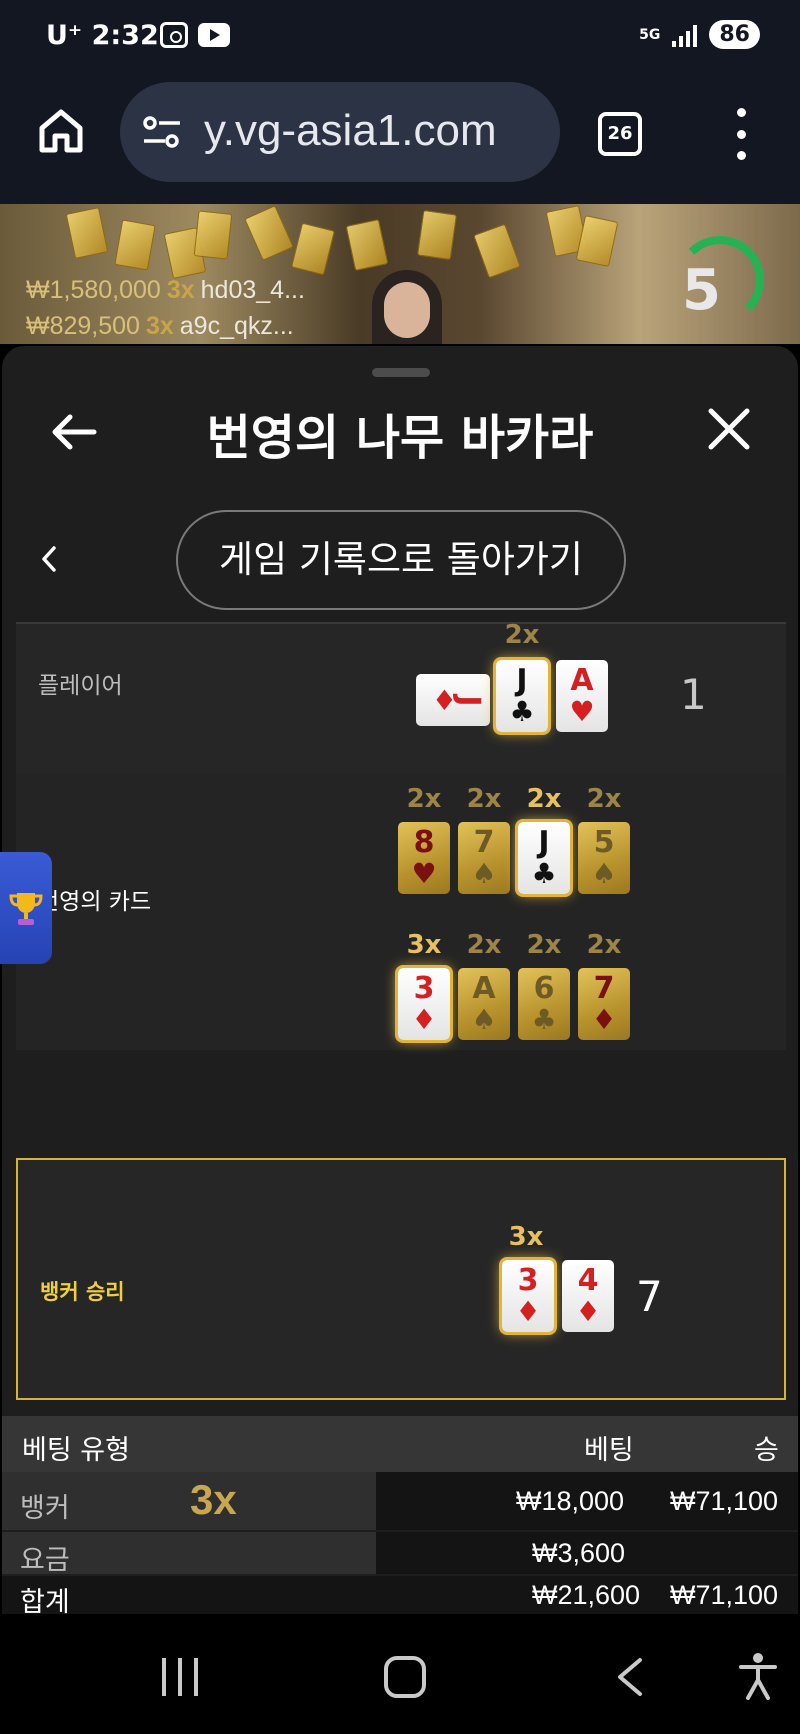 The height and width of the screenshot is (1734, 800). I want to click on browser-toolbar: y.vg-asia1.com 26, so click(400, 138).